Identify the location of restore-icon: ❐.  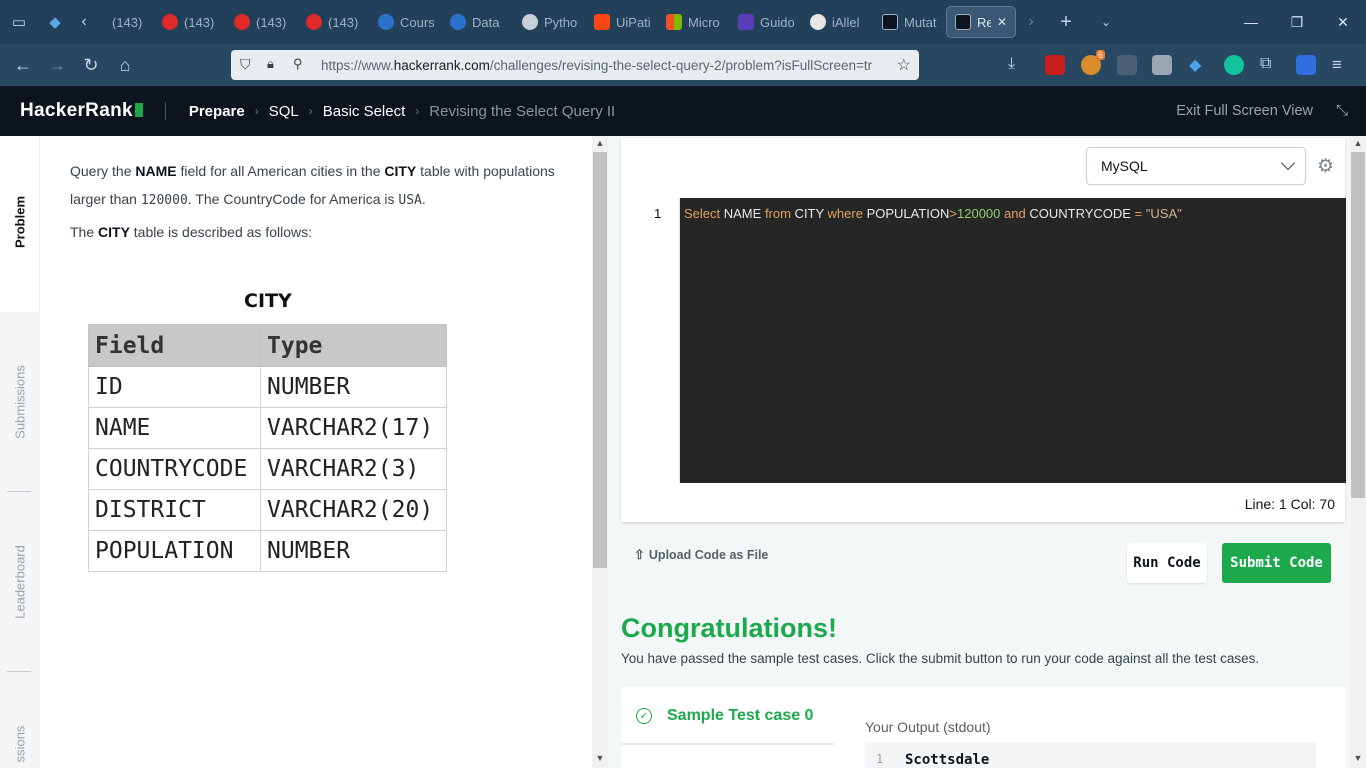
(1297, 22).